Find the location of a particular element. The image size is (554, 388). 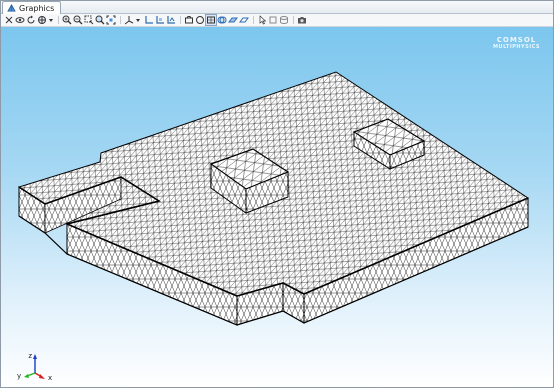

z-axis-label: z is located at coordinates (30, 356).